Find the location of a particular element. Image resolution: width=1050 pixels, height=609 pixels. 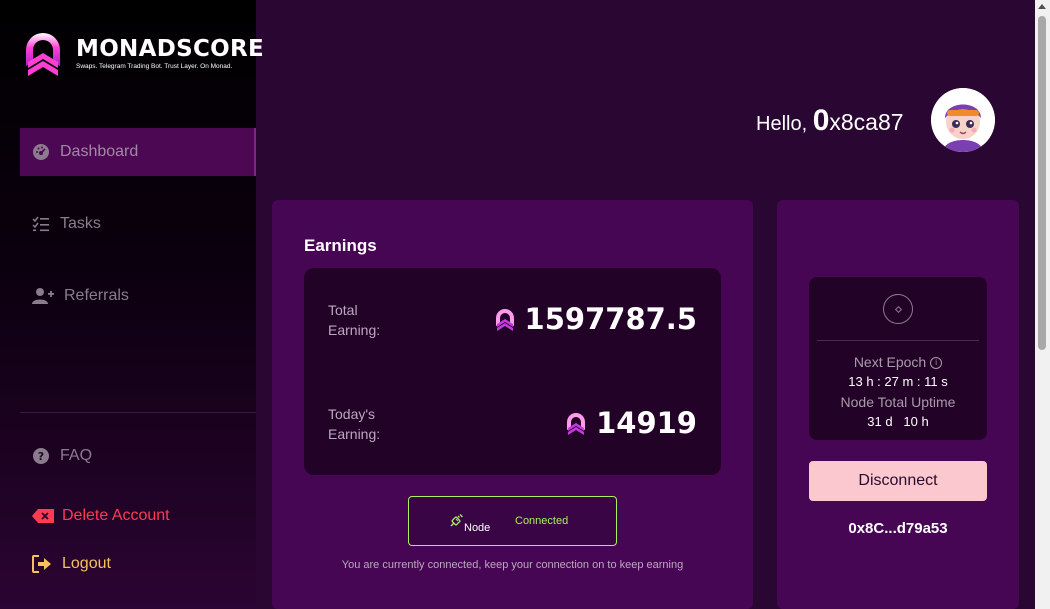

sidebar-item-label: Dashboard is located at coordinates (99, 151).